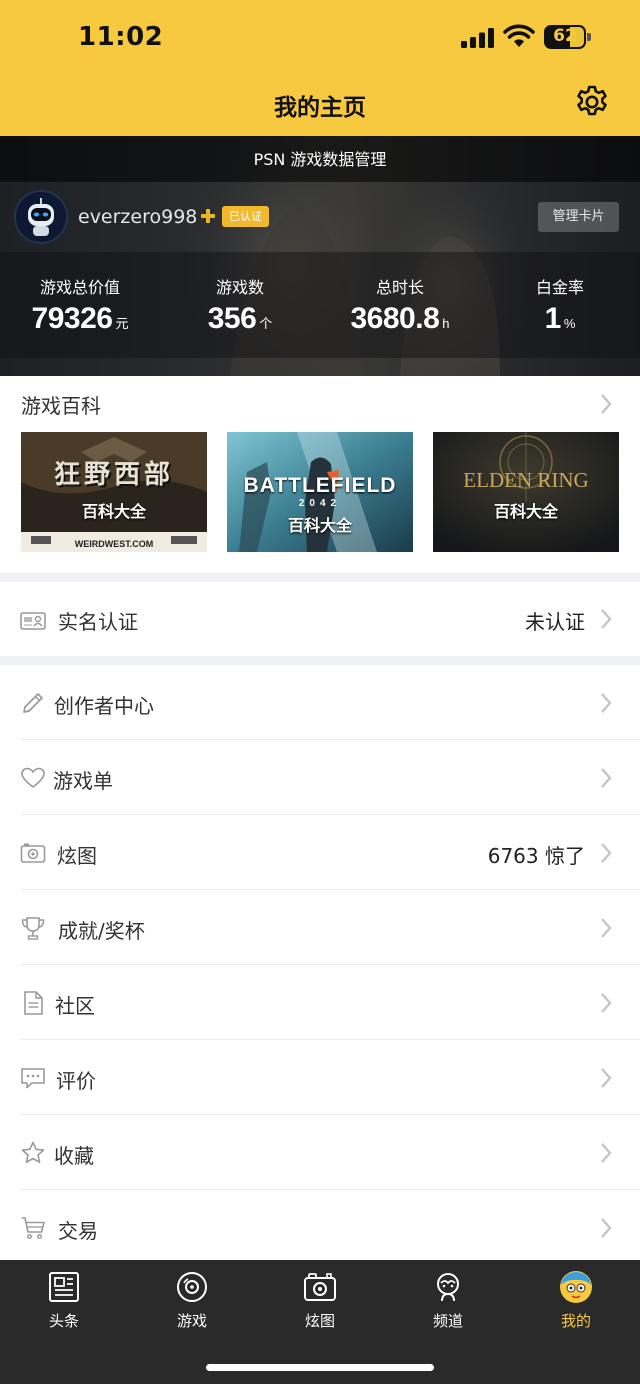 The width and height of the screenshot is (640, 1384). I want to click on psn-banner: PSN 游戏数据管理, so click(320, 159).